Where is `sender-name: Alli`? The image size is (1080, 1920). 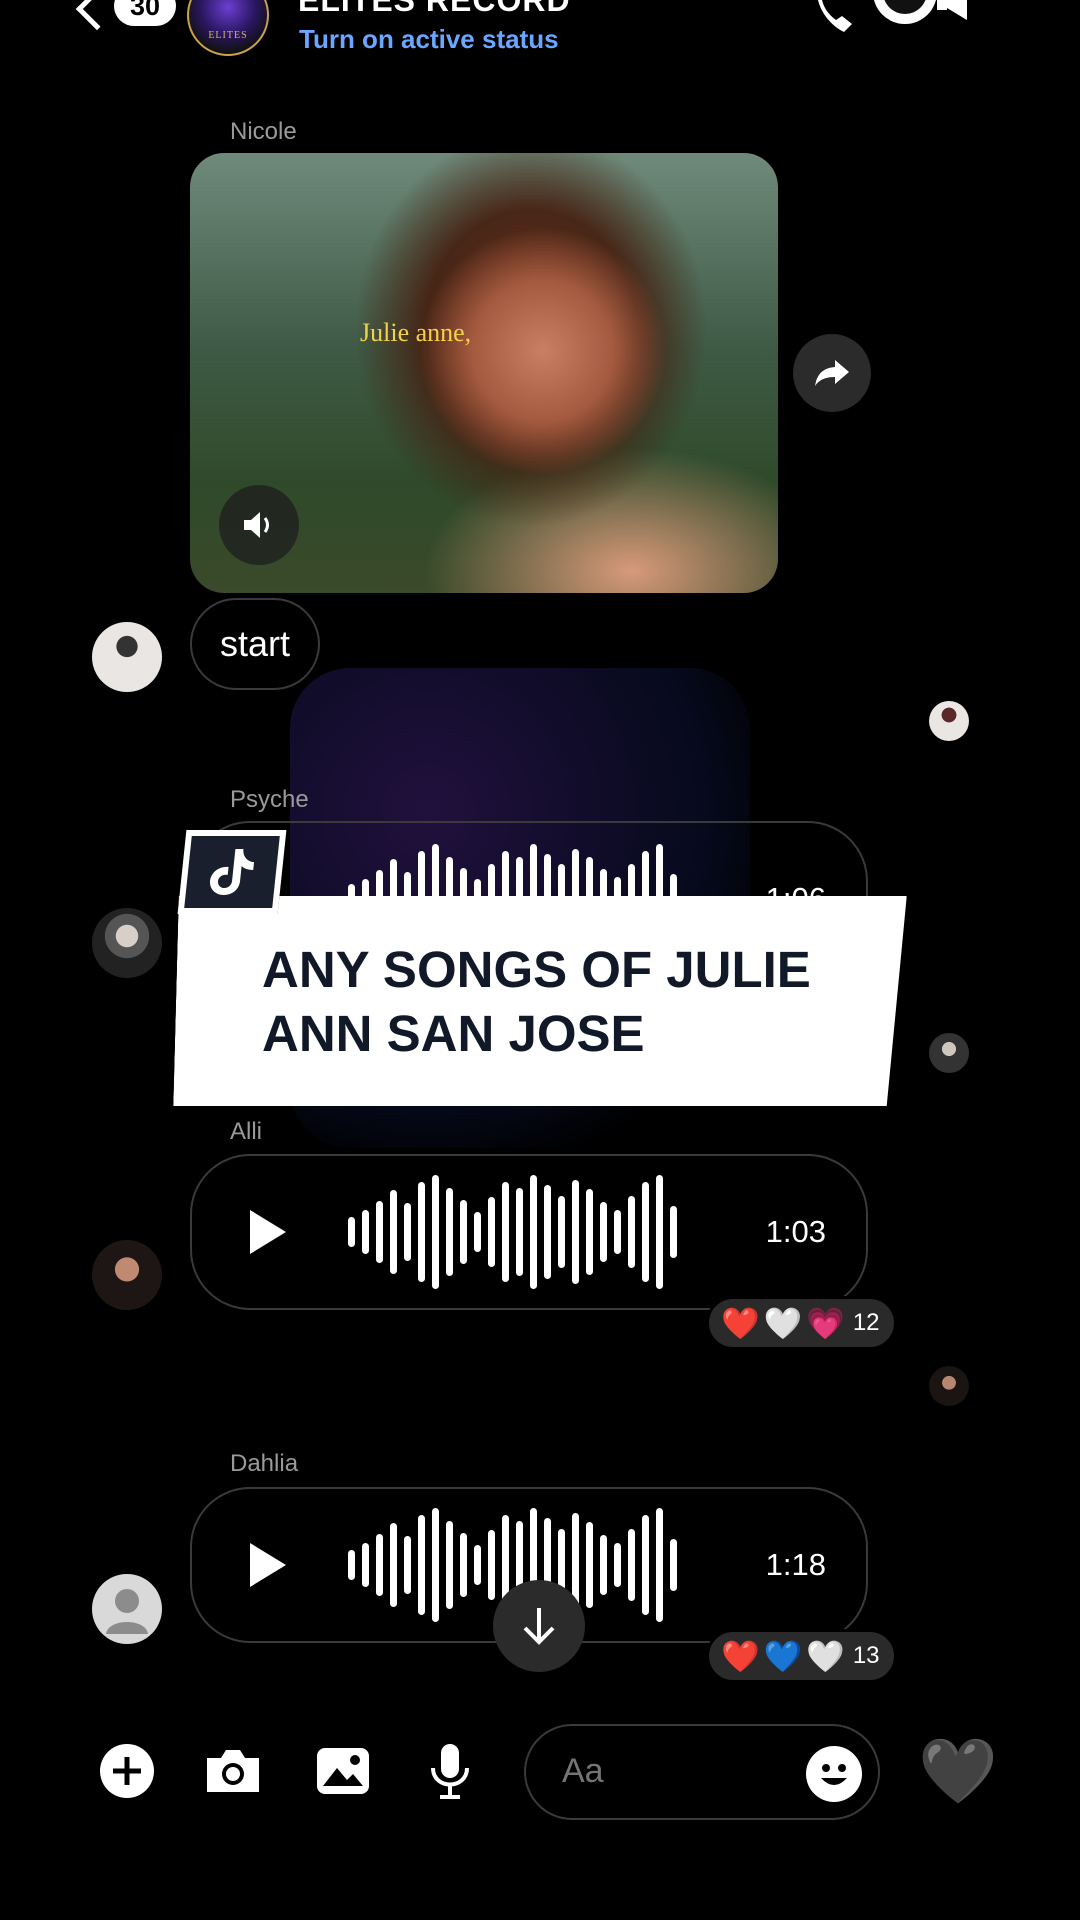
sender-name: Alli is located at coordinates (246, 1131).